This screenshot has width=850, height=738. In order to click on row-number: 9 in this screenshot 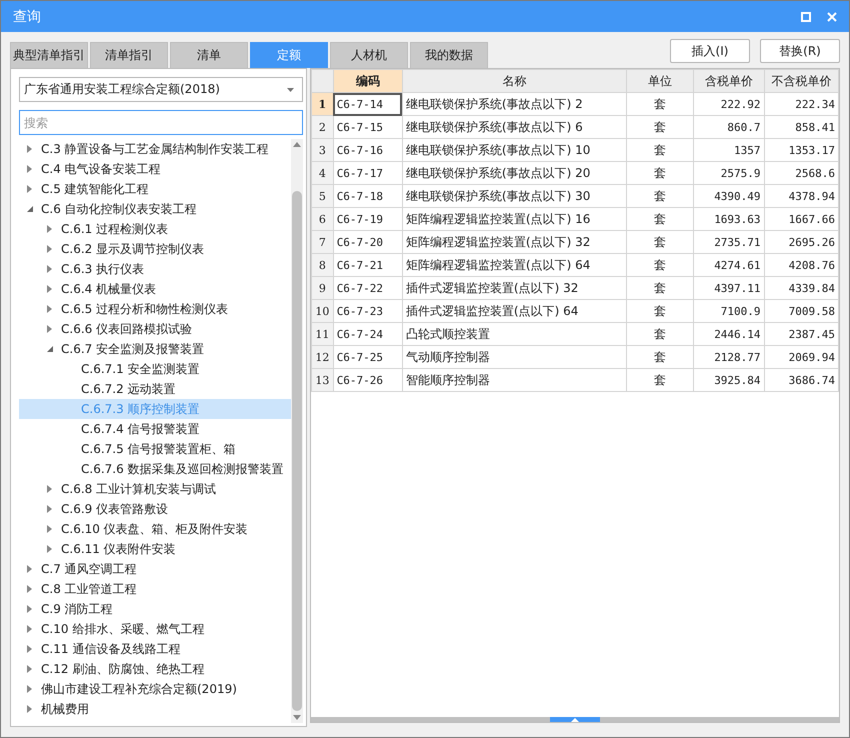, I will do `click(323, 288)`.